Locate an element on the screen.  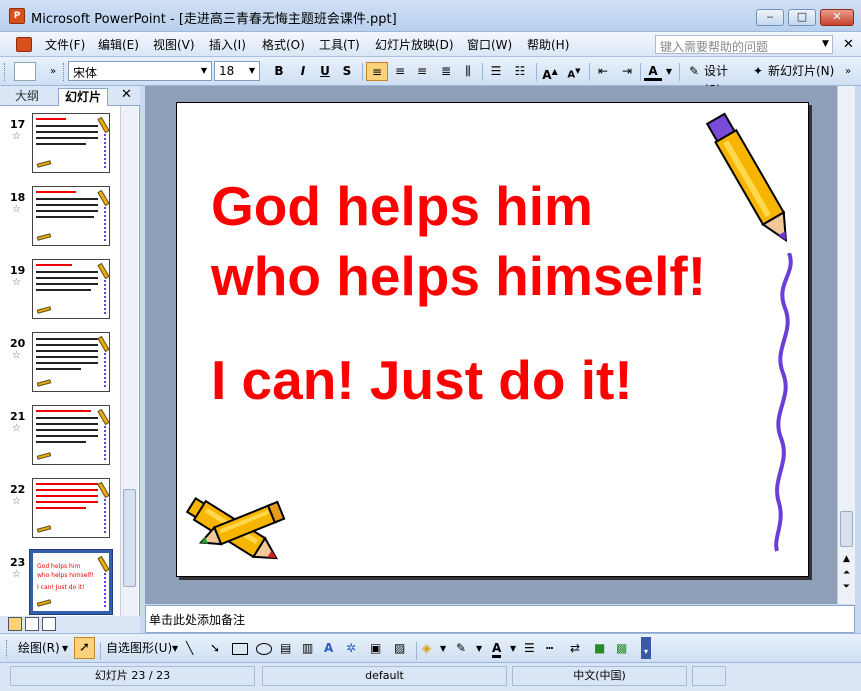
bold-button: B is located at coordinates (279, 71).